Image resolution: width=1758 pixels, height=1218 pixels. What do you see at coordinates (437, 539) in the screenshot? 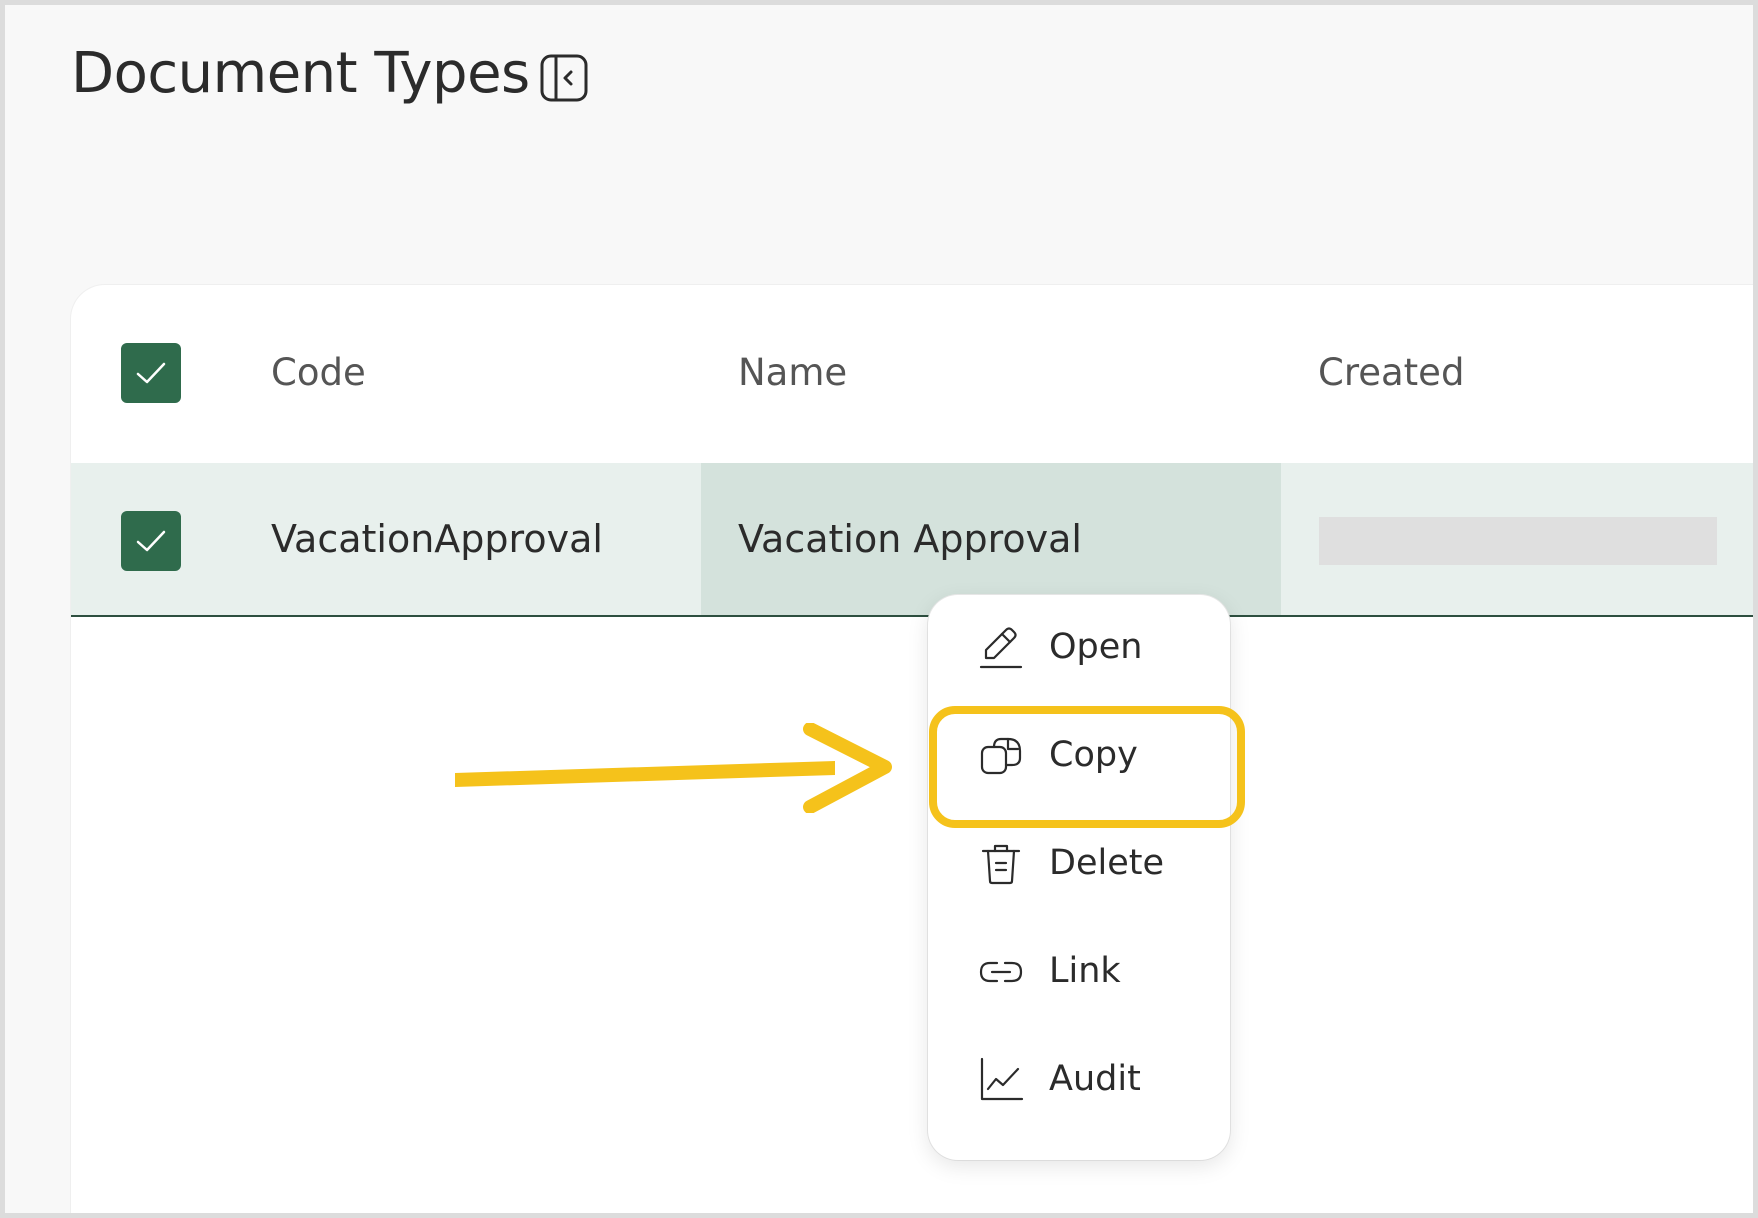
I see `code-cell: VacationApproval` at bounding box center [437, 539].